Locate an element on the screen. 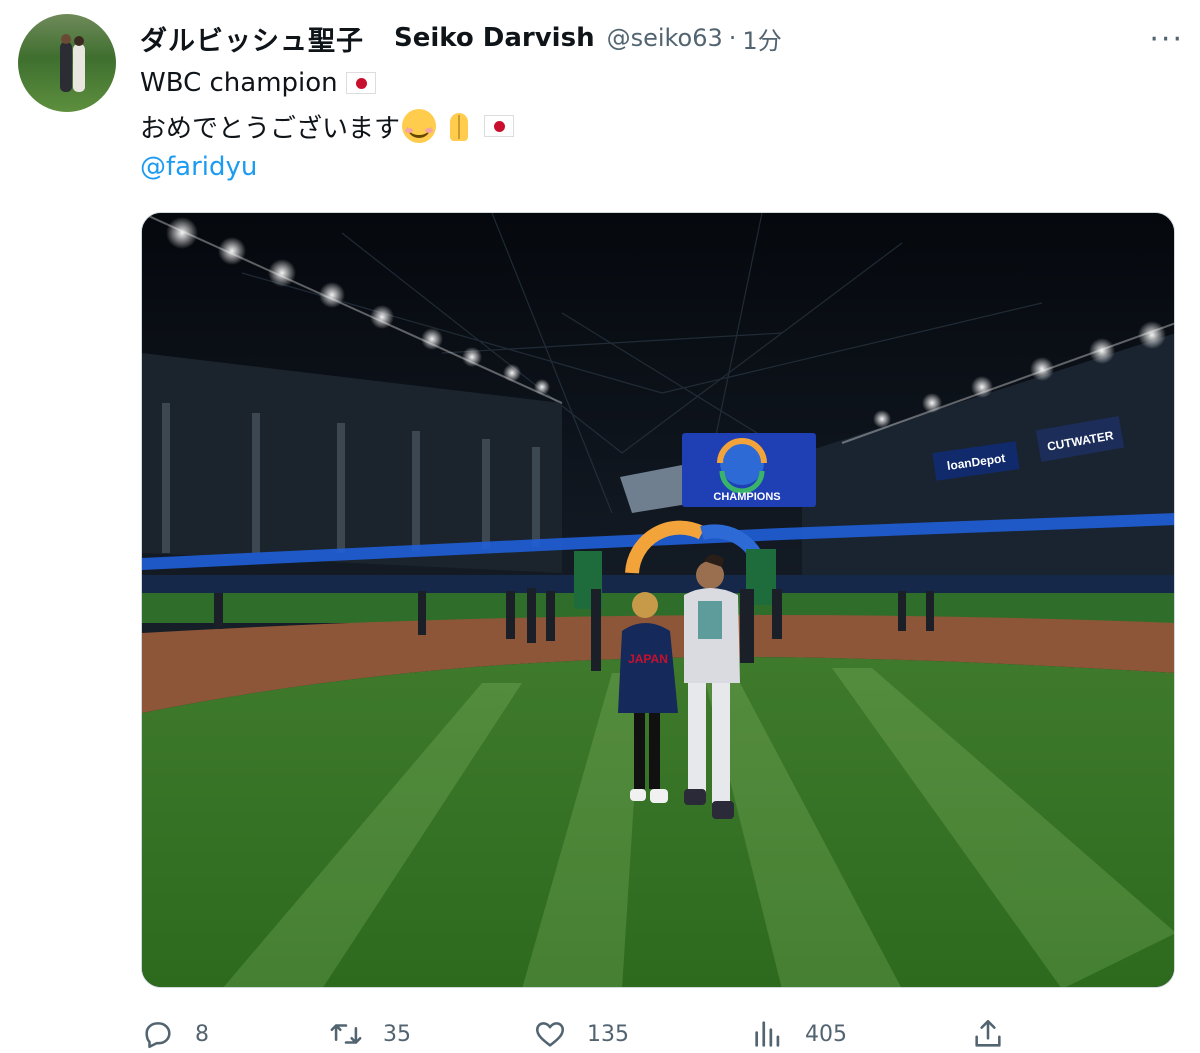  like-count: 135 is located at coordinates (608, 1034).